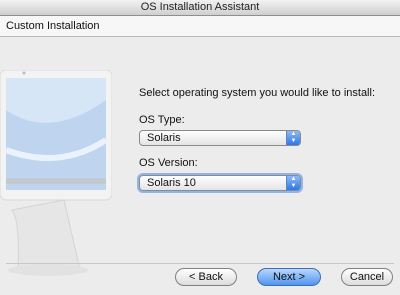 This screenshot has height=295, width=400. I want to click on os-version-popup: Solaris 10 ▲ ▼, so click(220, 183).